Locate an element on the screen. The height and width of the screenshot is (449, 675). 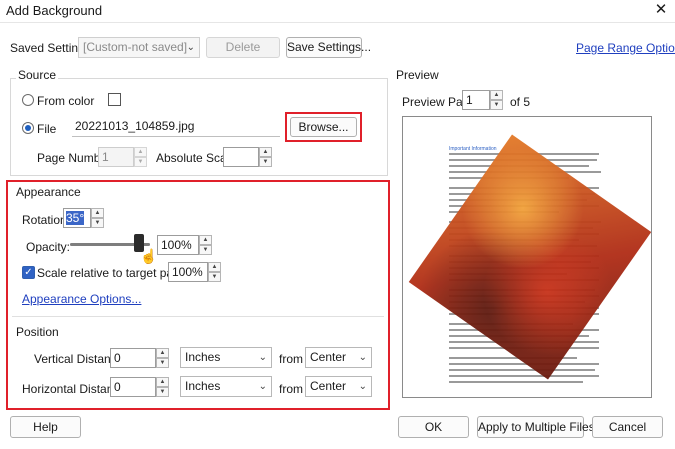
cancel-button: Cancel is located at coordinates (627, 427).